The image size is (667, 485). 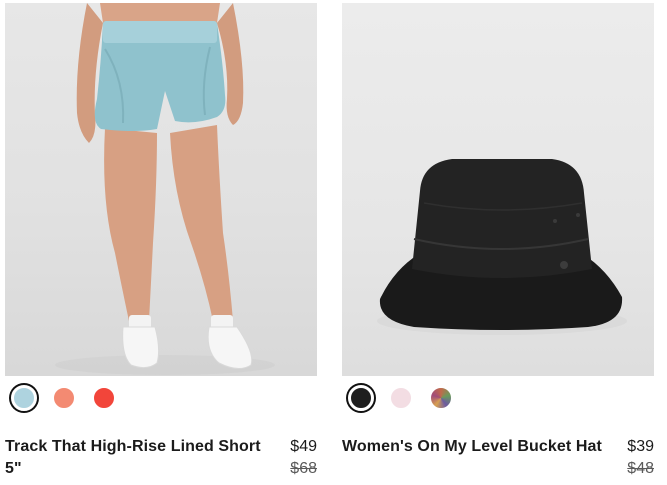 I want to click on product-price: $39 $48, so click(x=640, y=458).